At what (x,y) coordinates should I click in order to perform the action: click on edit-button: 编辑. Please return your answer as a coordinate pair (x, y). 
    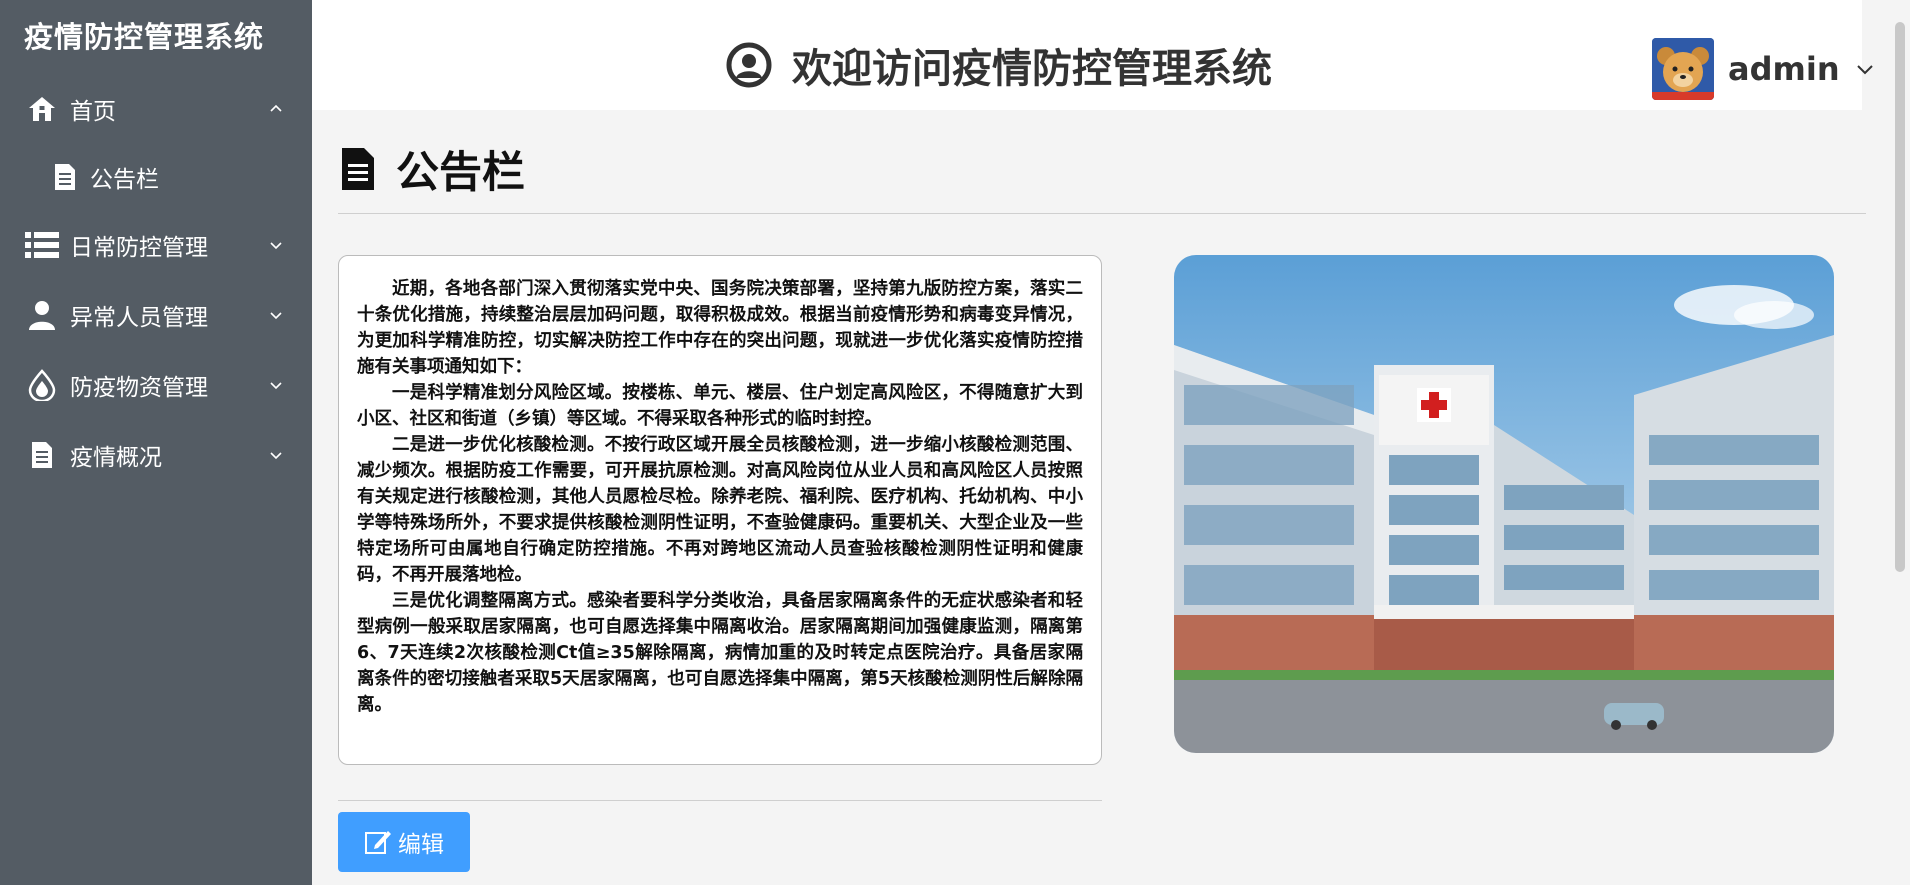
    Looking at the image, I should click on (404, 842).